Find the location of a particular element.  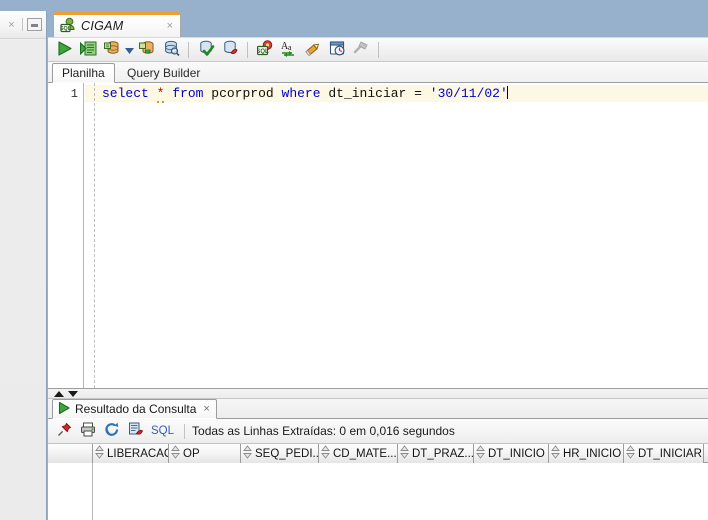

blue-refresh-icon is located at coordinates (112, 431).